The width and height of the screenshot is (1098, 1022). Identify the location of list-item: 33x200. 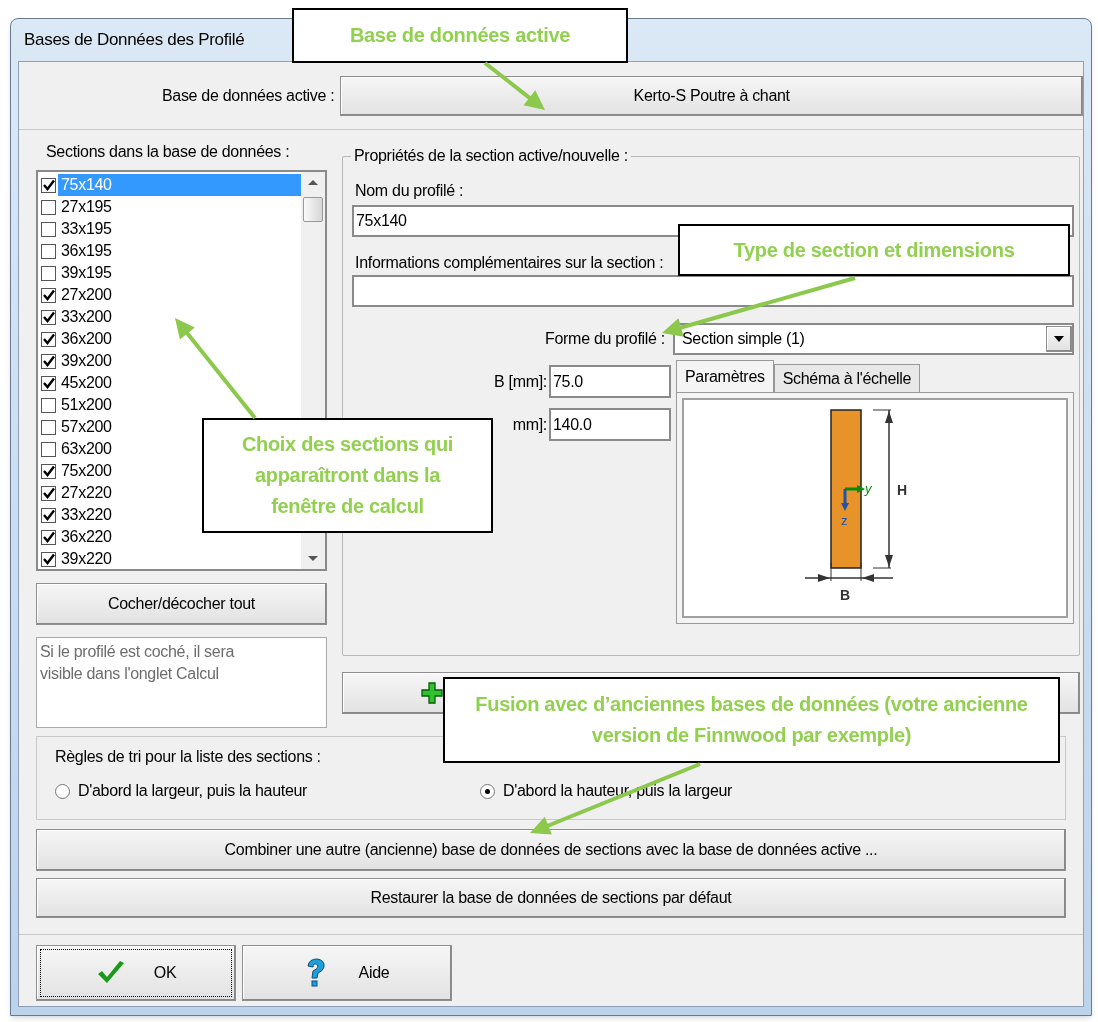
(75, 317).